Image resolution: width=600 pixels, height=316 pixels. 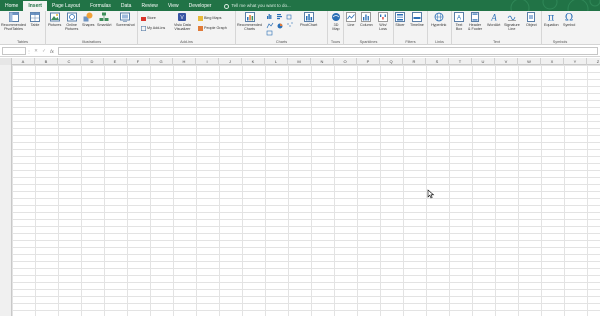 I want to click on visio-icon: V, so click(x=182, y=17).